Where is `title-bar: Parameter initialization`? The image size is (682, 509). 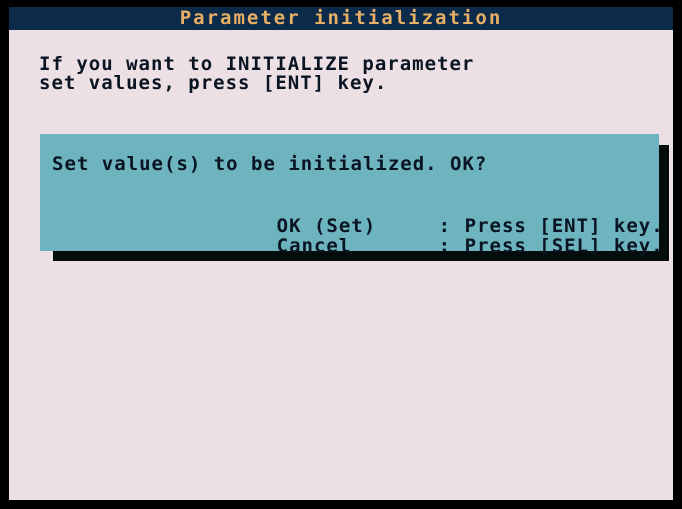 title-bar: Parameter initialization is located at coordinates (341, 18).